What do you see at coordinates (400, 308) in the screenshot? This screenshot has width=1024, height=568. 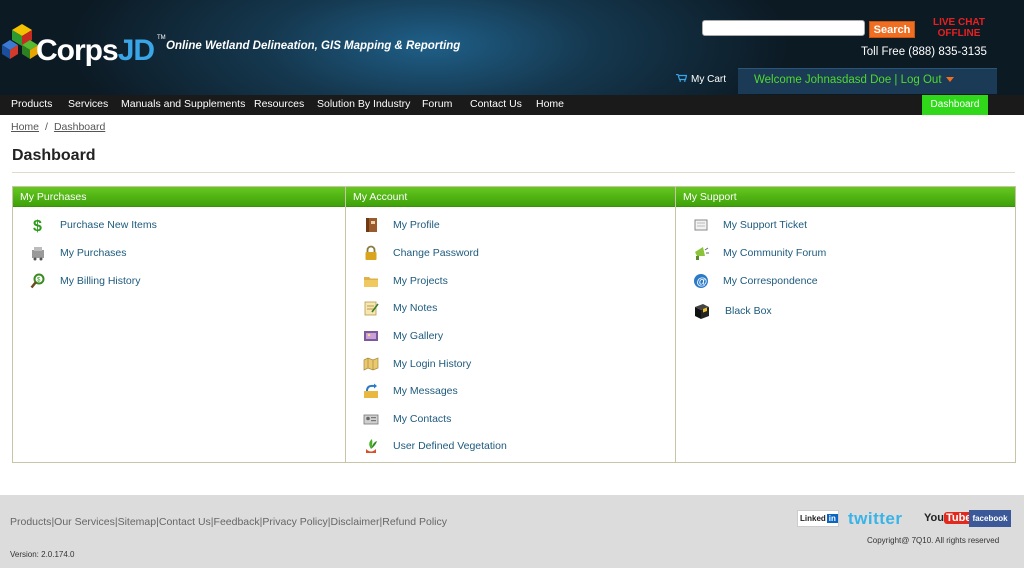 I see `link-my-notes: My Notes` at bounding box center [400, 308].